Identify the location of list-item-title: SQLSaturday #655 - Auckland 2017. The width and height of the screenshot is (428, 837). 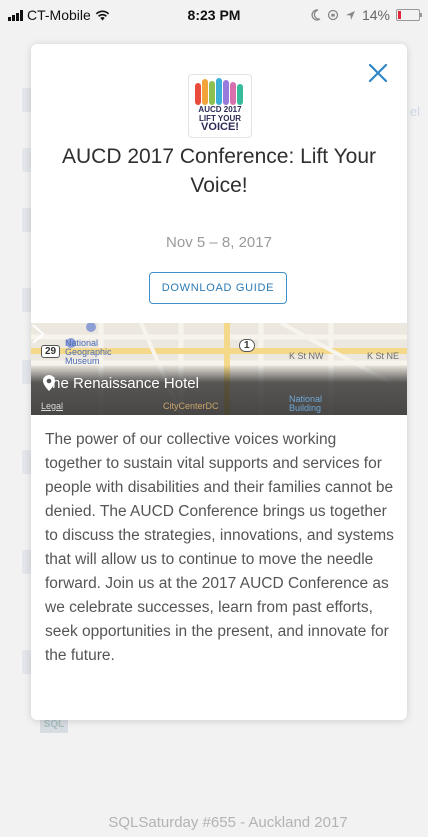
(228, 822).